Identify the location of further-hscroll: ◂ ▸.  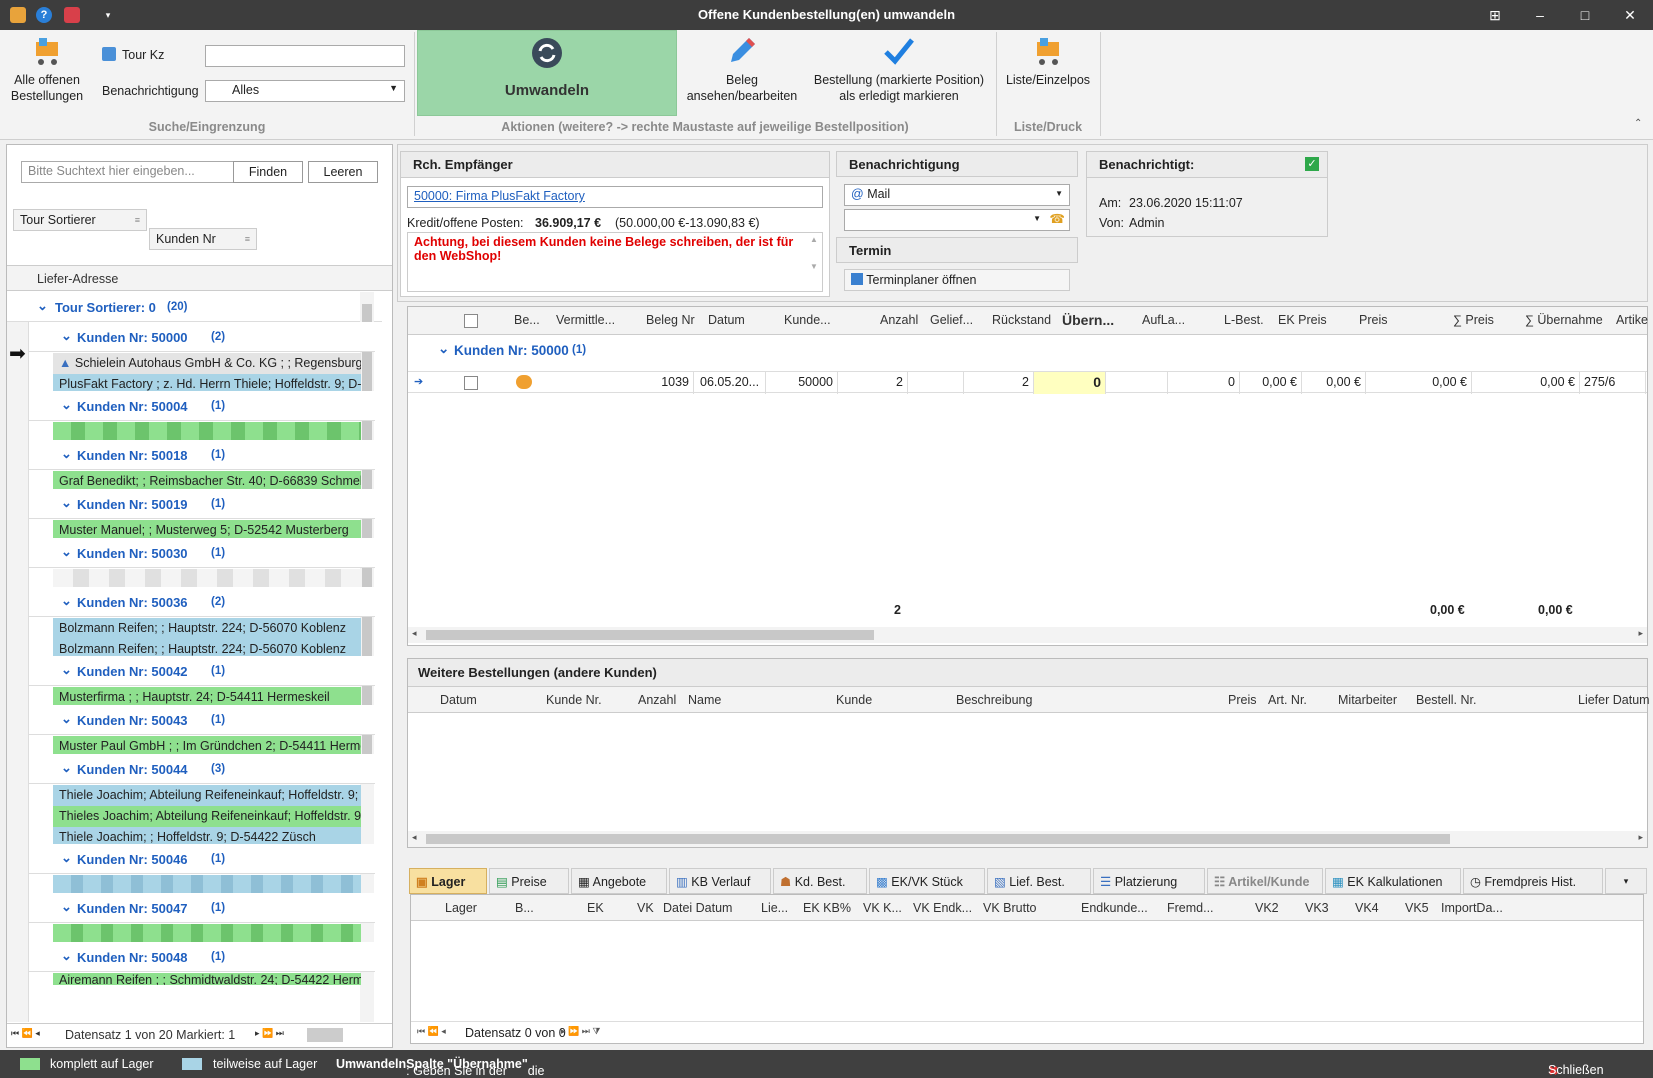
(1027, 839).